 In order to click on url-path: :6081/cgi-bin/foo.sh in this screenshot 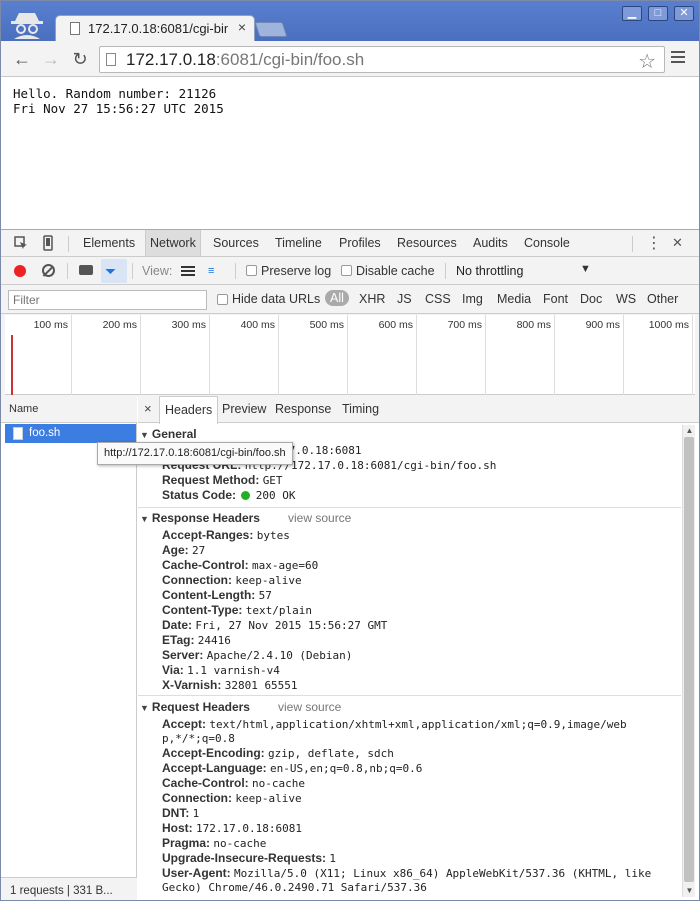, I will do `click(290, 59)`.